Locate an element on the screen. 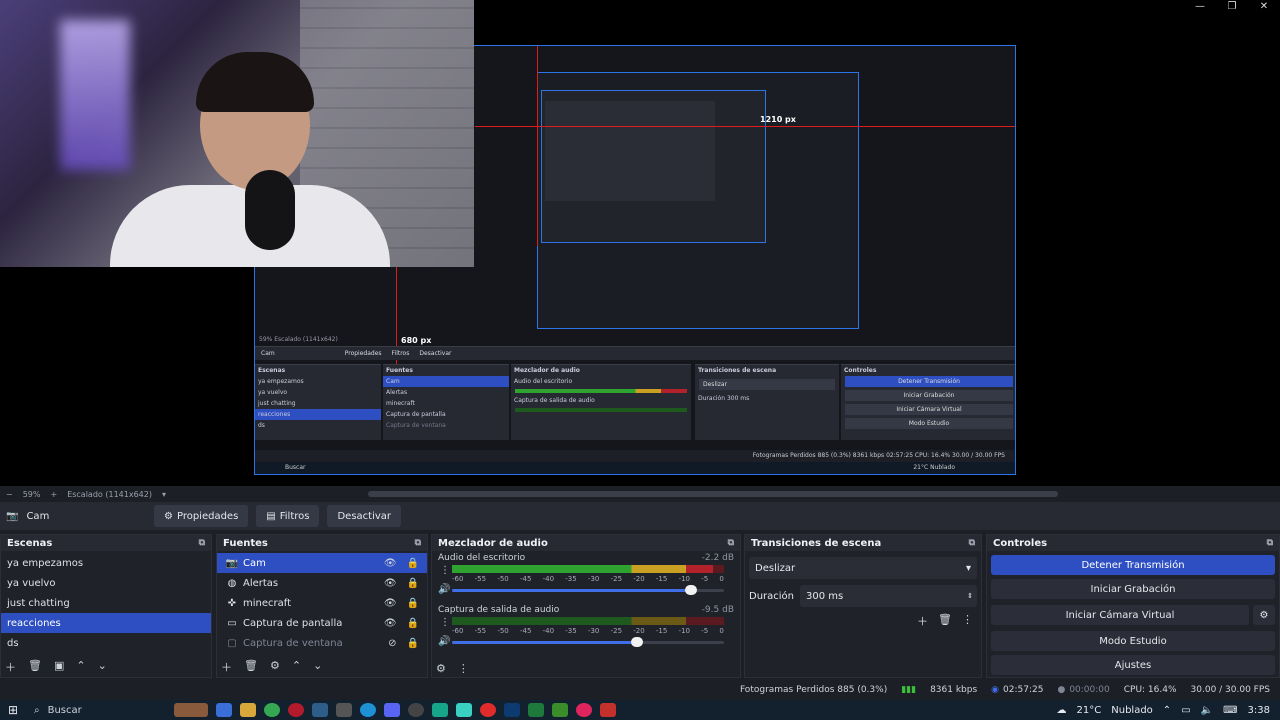 The image size is (1280, 720). game-thumbnail-icon is located at coordinates (191, 710).